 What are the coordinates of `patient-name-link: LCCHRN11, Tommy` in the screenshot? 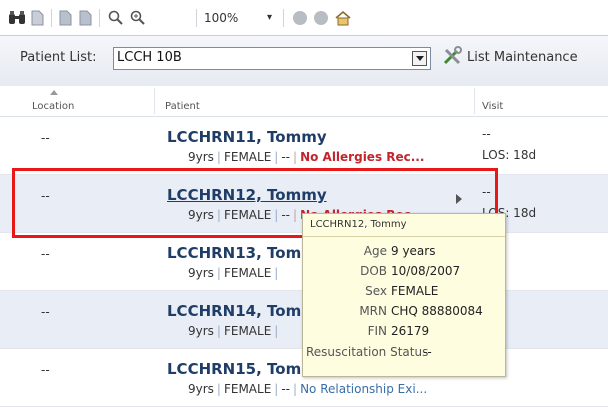 It's located at (247, 137).